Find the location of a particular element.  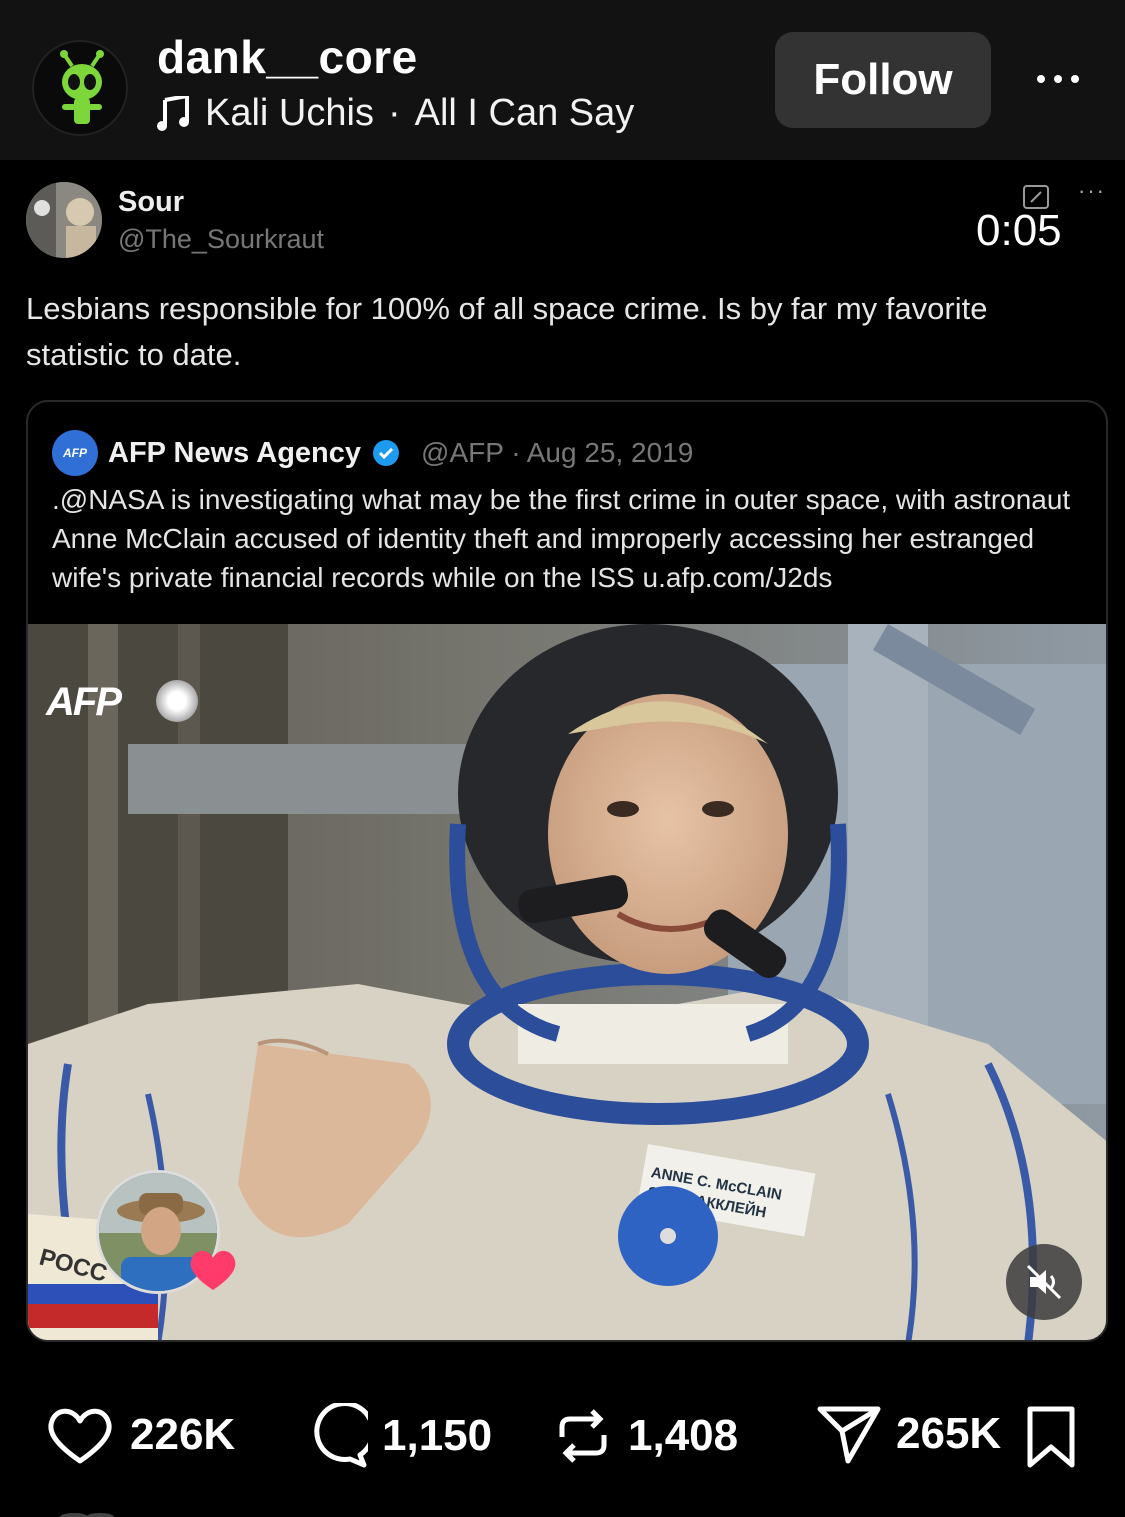

song-artist: Kali Uchis is located at coordinates (289, 113).